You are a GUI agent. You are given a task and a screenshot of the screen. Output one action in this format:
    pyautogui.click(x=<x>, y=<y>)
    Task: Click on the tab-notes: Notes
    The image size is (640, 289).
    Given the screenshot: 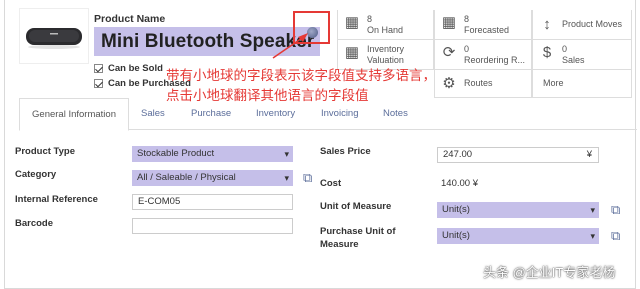 What is the action you would take?
    pyautogui.click(x=395, y=114)
    